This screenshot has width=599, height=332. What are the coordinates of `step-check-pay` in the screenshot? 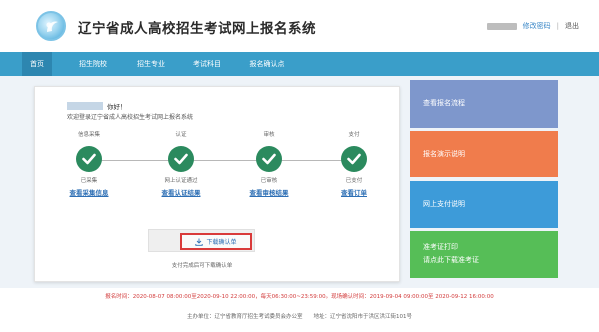 It's located at (354, 159).